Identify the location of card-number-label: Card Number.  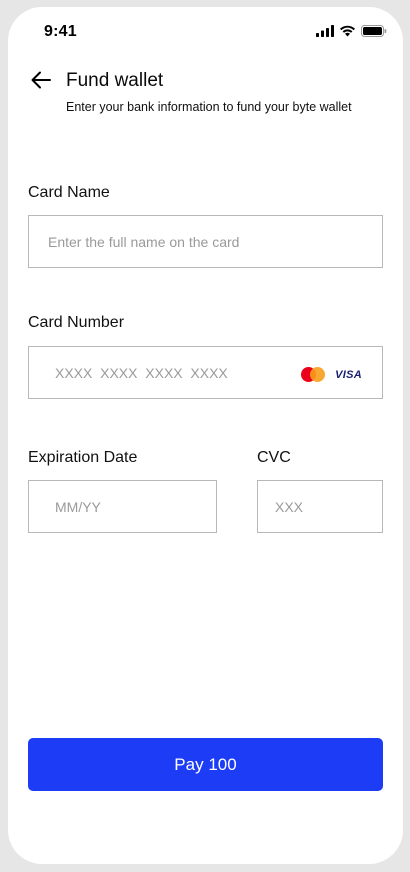
(76, 322).